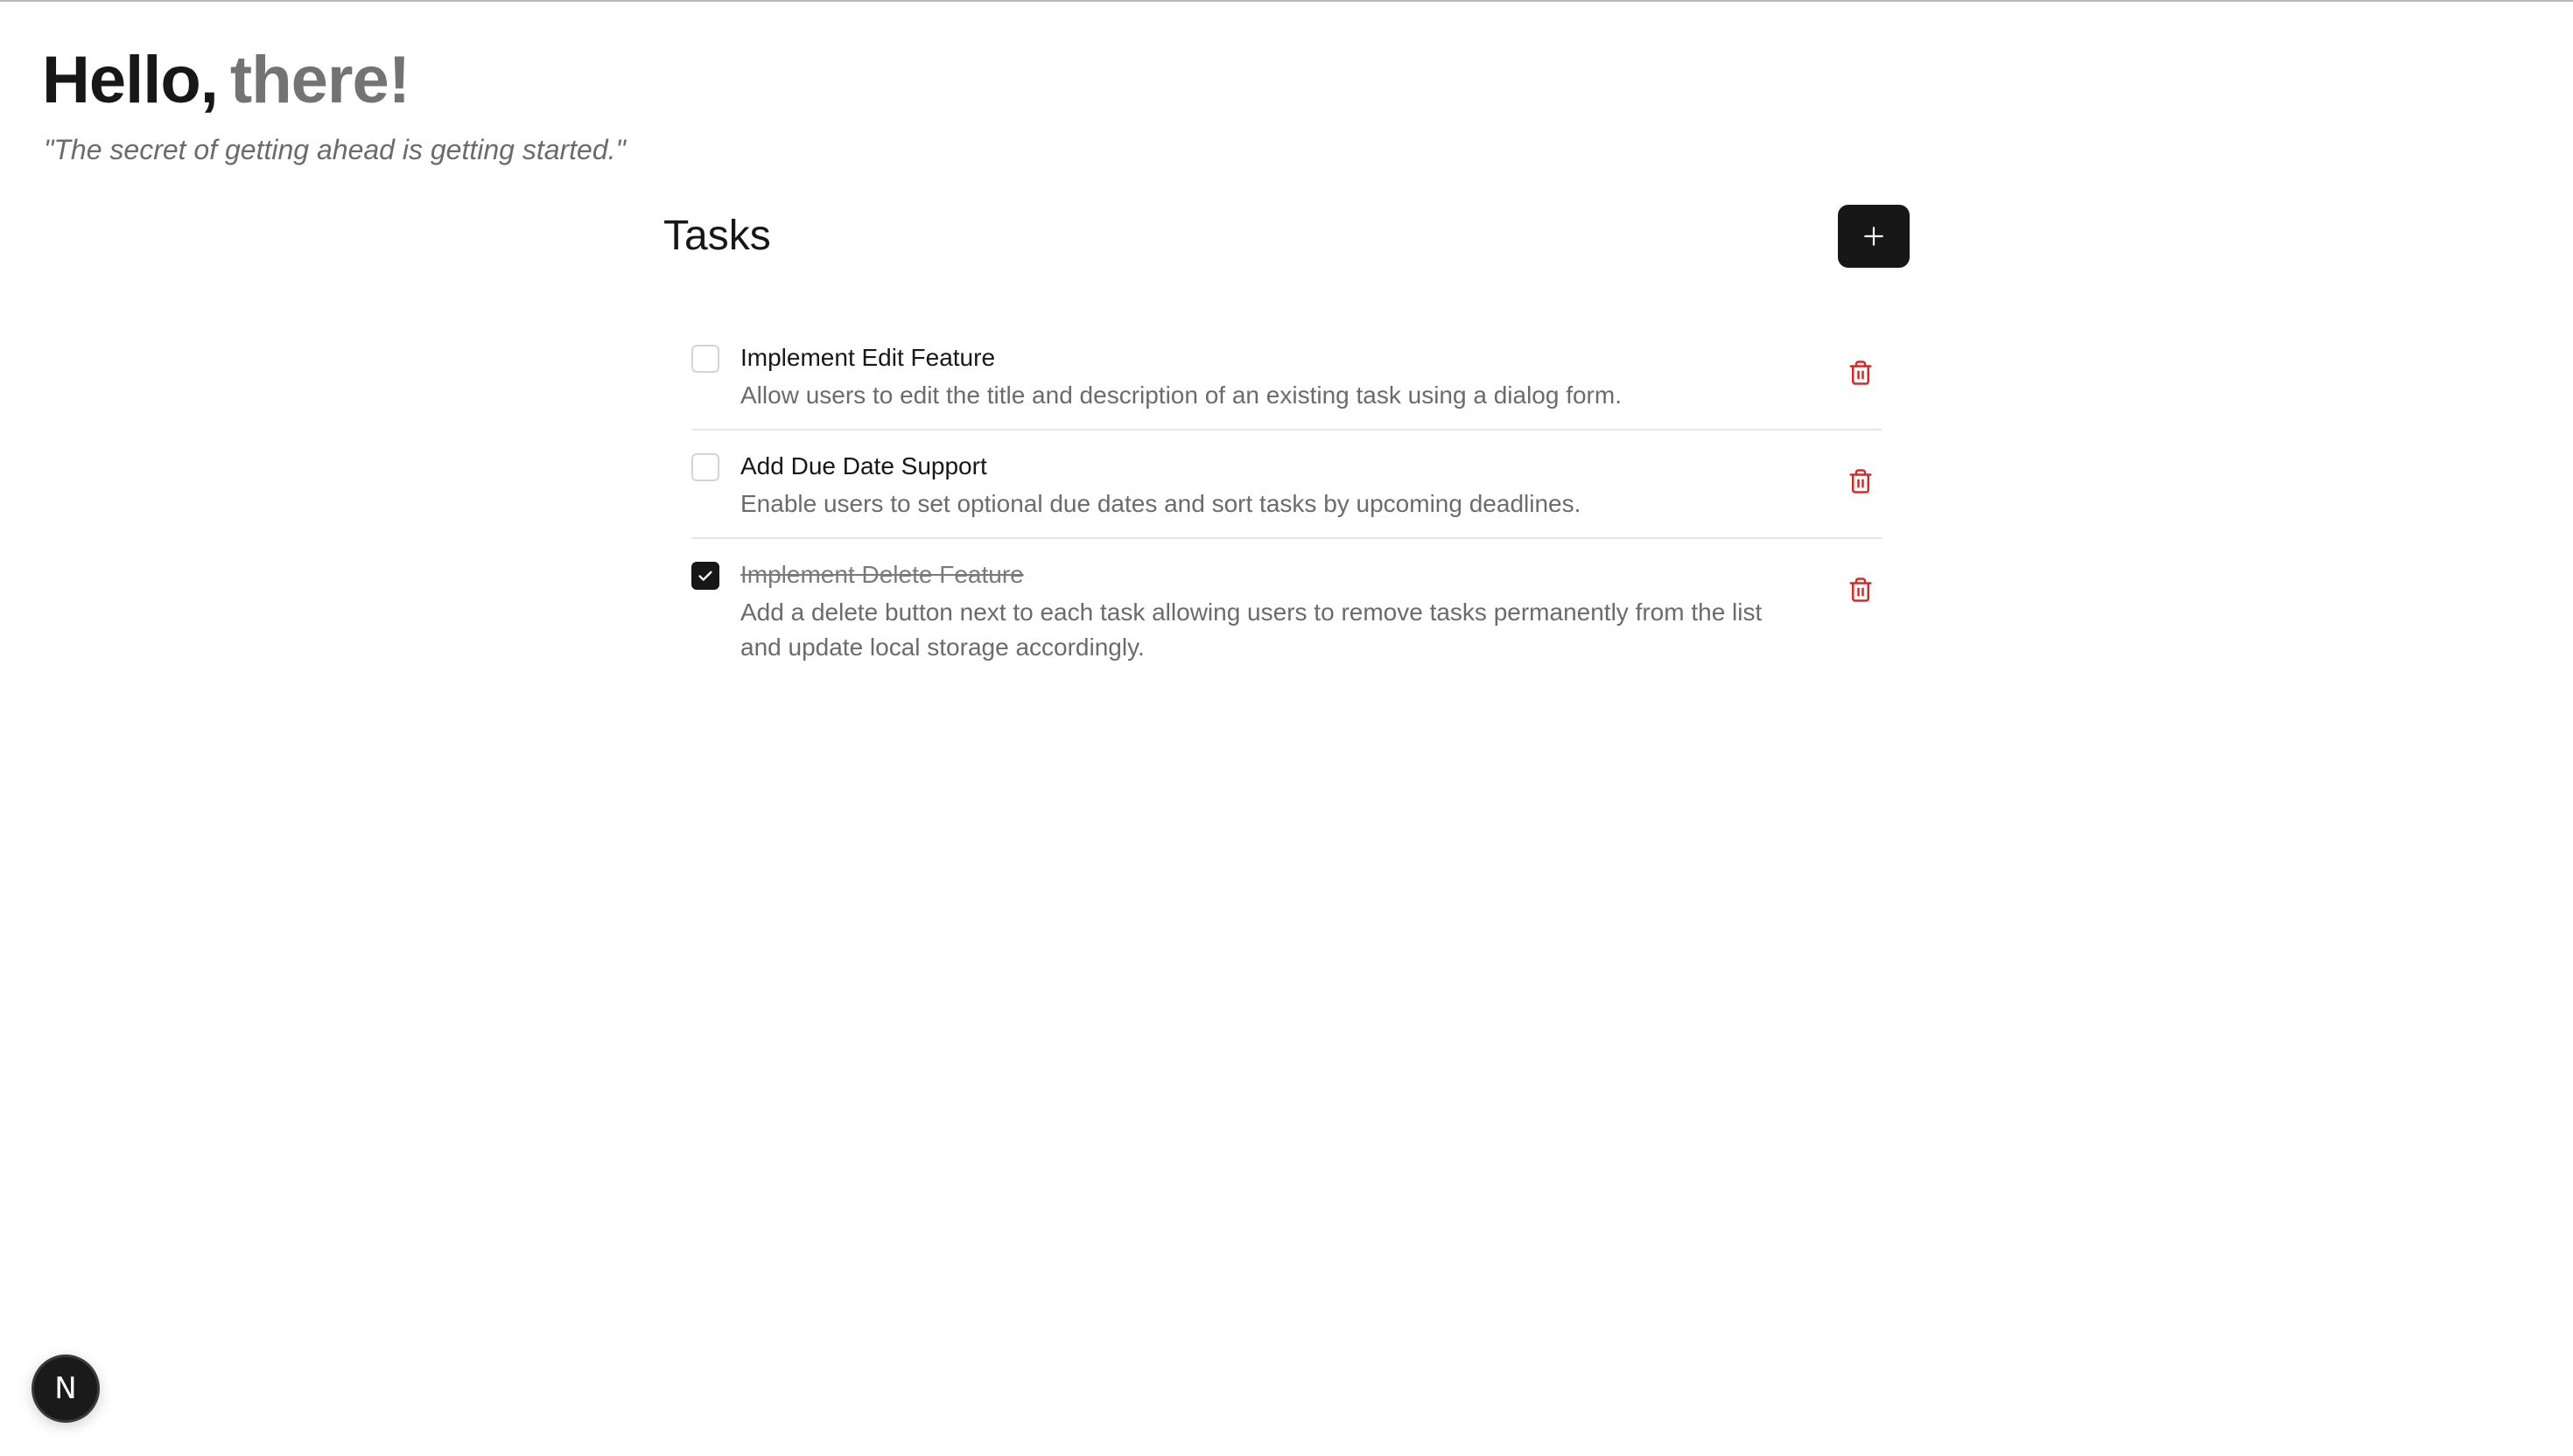  I want to click on top-border, so click(1286, 1).